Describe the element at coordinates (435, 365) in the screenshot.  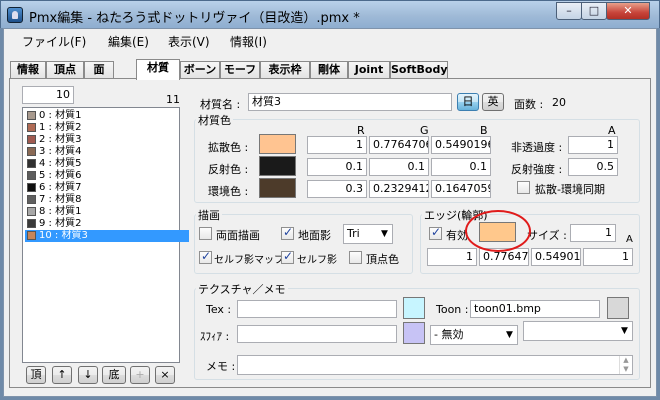
I see `memo-input` at that location.